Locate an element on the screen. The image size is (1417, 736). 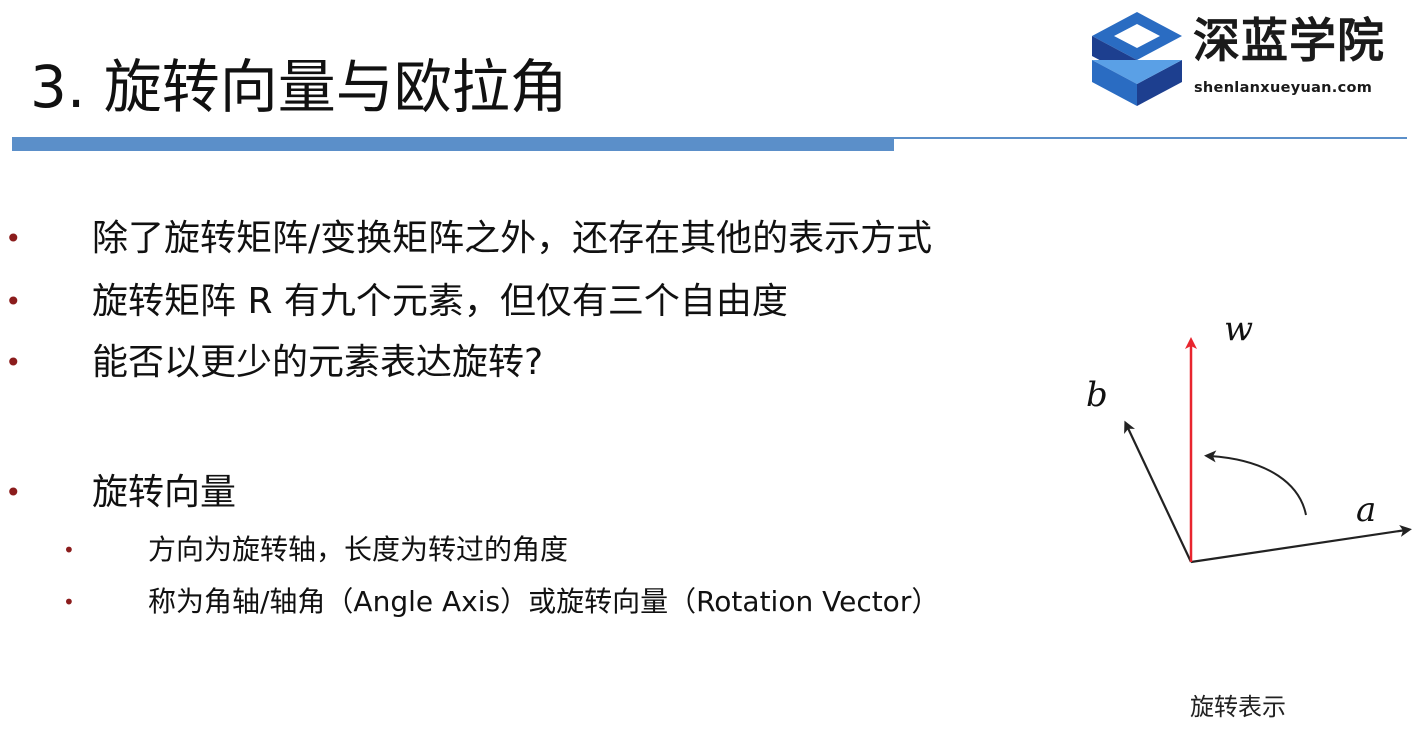
title-divider-thick is located at coordinates (453, 145).